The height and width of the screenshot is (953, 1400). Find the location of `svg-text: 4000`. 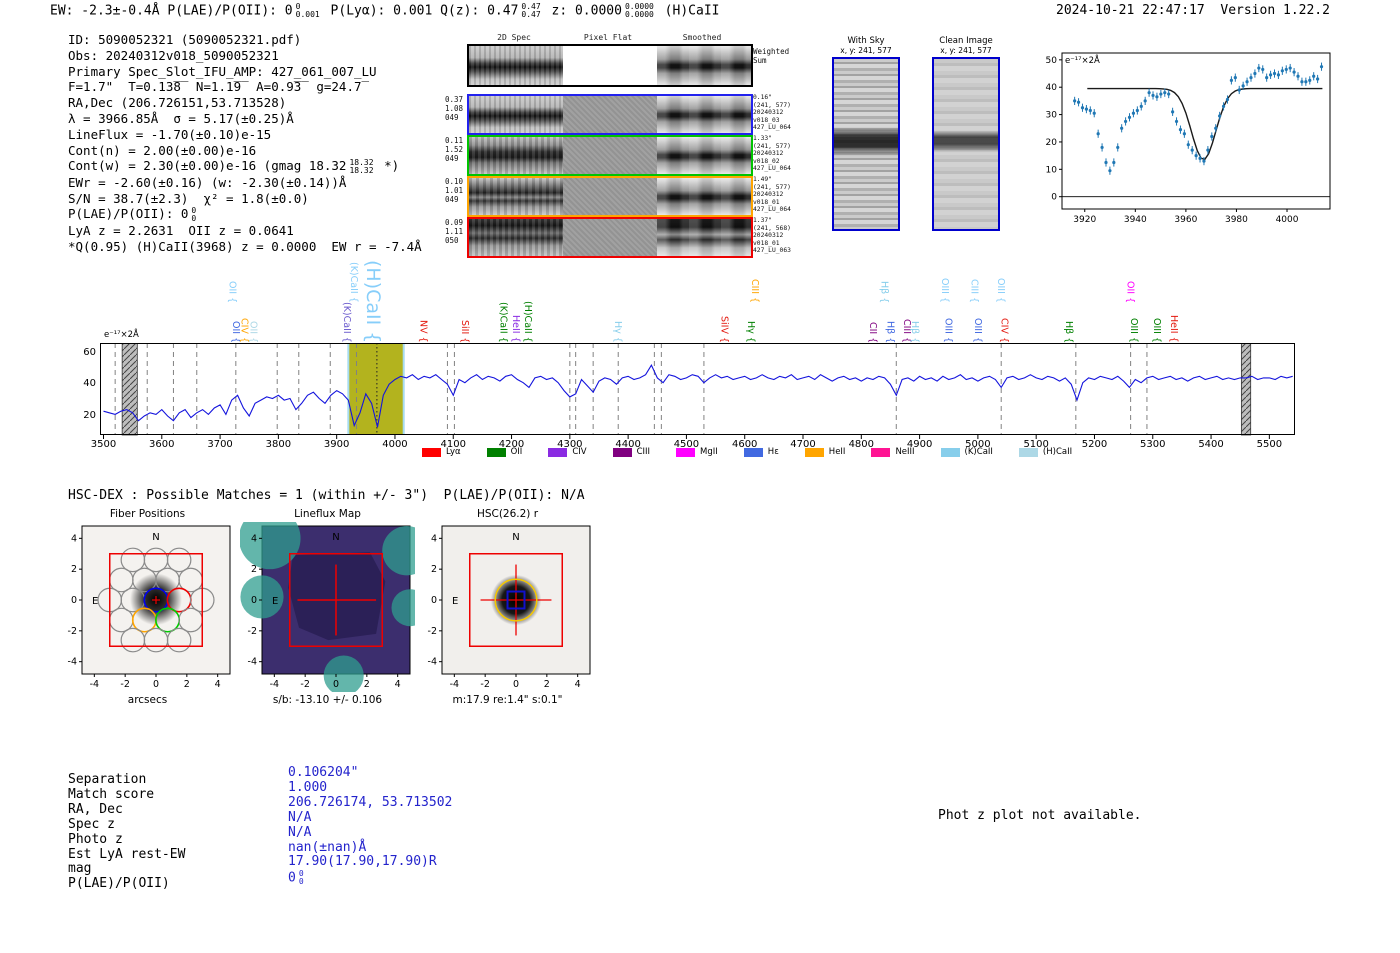

svg-text: 4000 is located at coordinates (1287, 220).